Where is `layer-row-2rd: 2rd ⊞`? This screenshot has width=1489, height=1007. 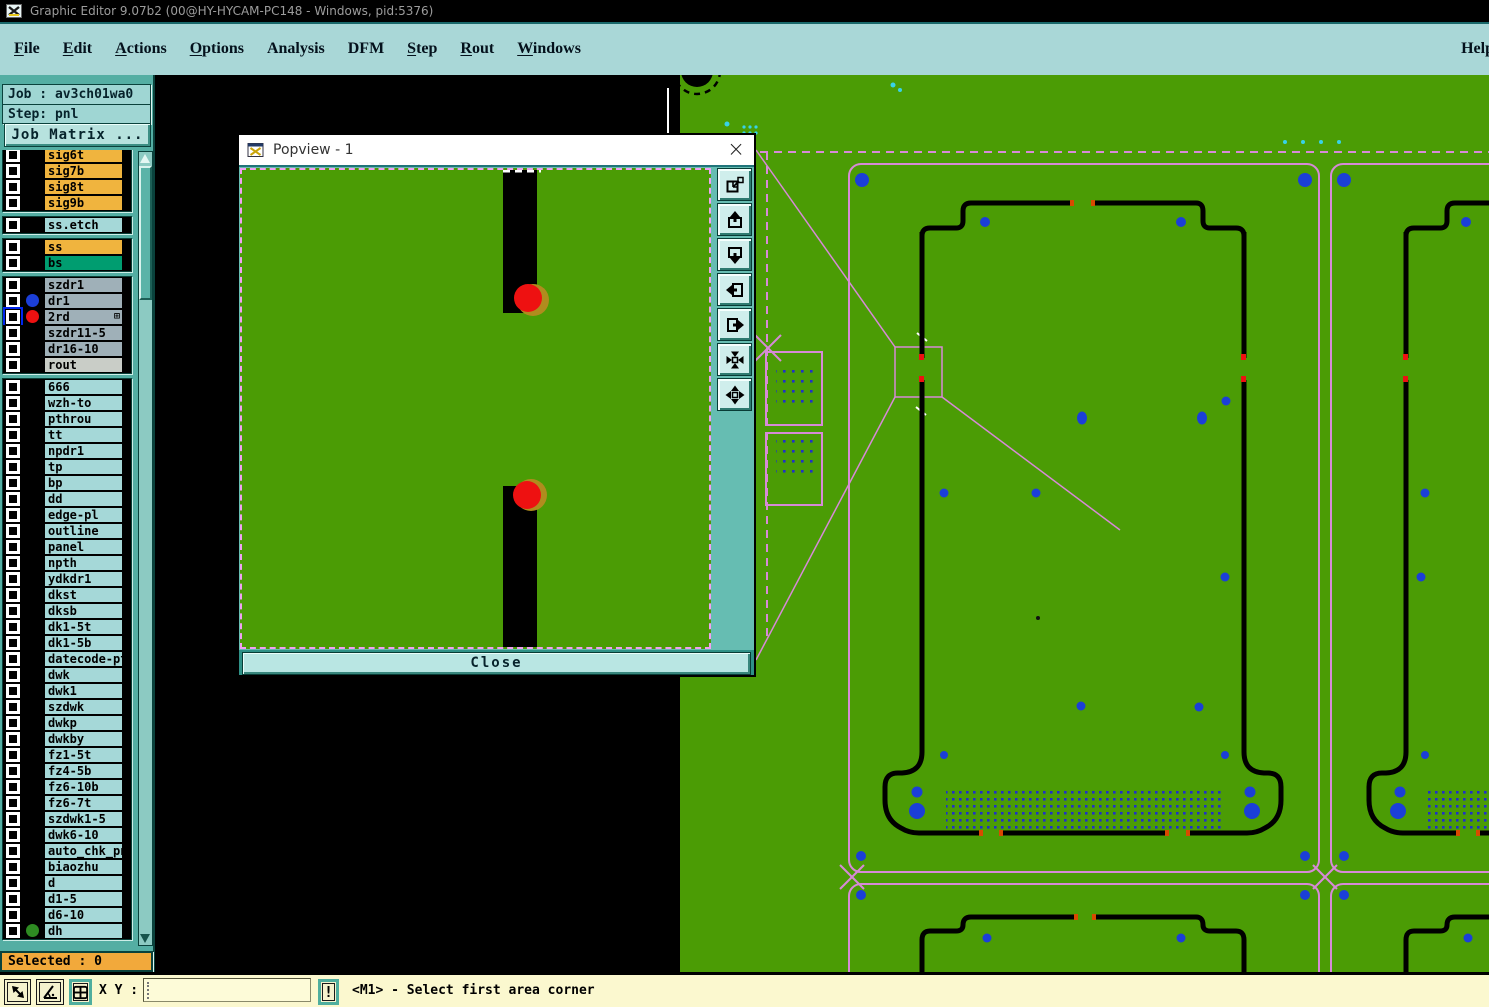 layer-row-2rd: 2rd ⊞ is located at coordinates (67, 317).